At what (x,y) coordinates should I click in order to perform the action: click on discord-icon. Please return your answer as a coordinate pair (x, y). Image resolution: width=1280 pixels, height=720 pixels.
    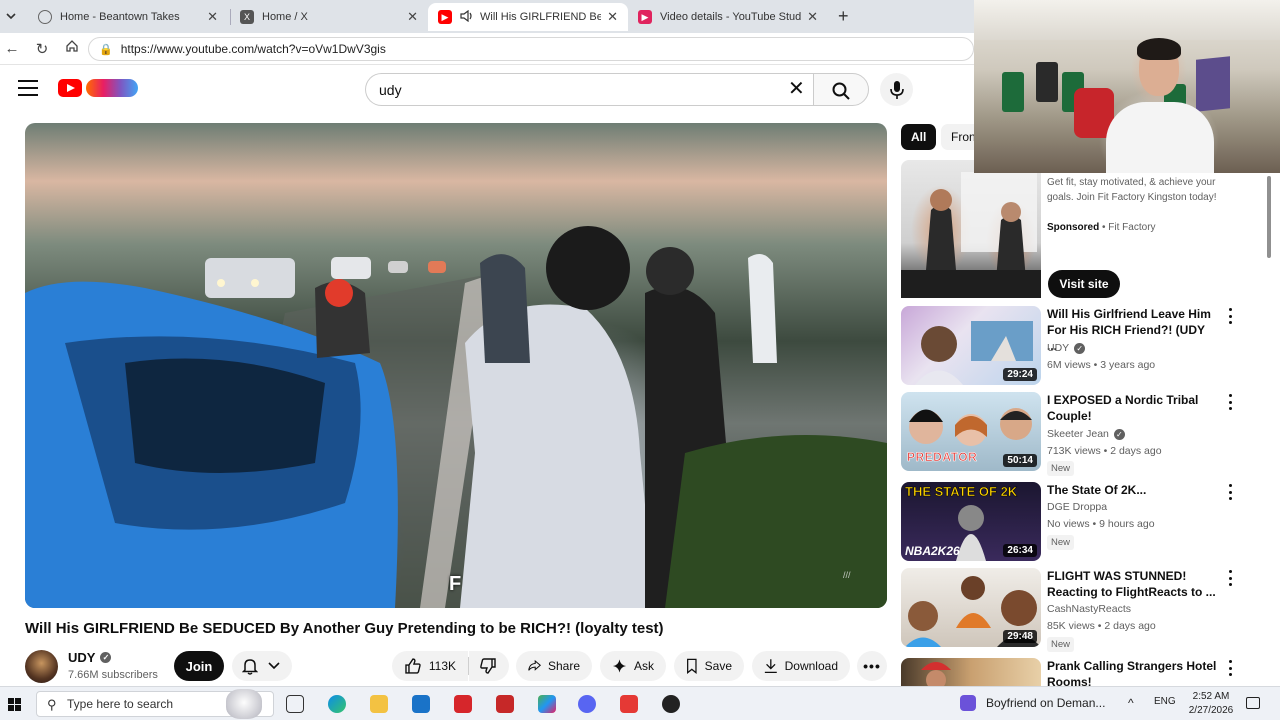
    Looking at the image, I should click on (587, 704).